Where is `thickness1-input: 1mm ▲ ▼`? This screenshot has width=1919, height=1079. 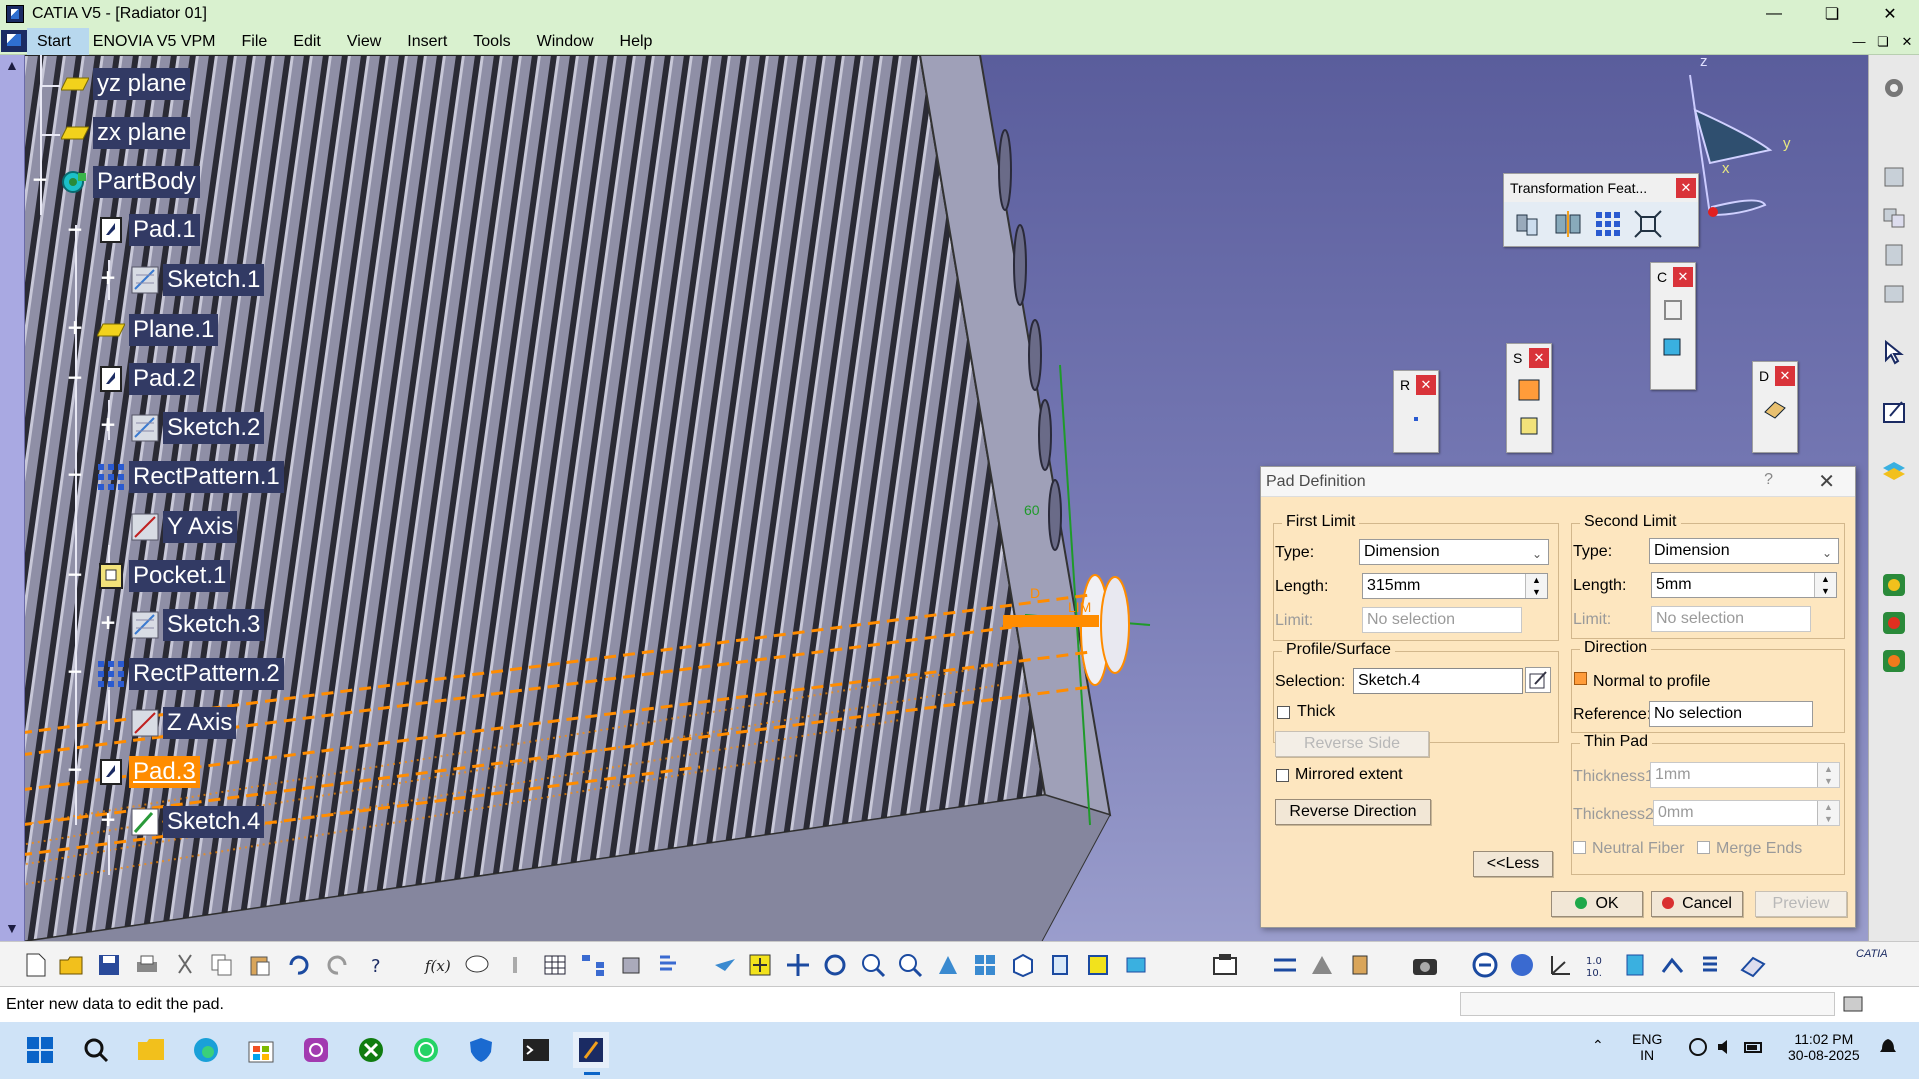
thickness1-input: 1mm ▲ ▼ is located at coordinates (1745, 775).